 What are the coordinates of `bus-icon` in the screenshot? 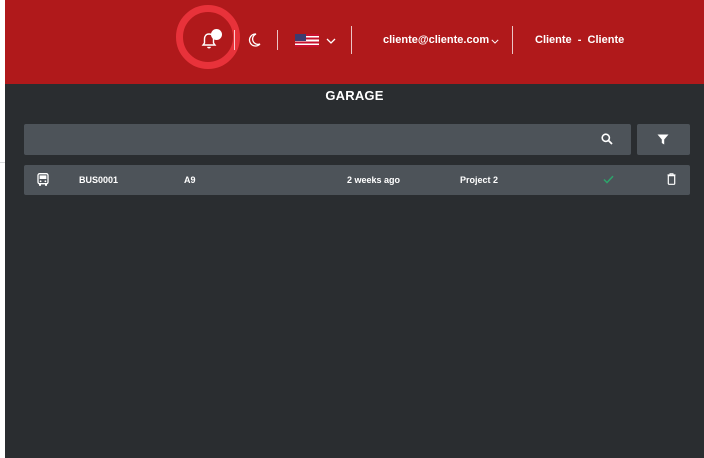 It's located at (43, 179).